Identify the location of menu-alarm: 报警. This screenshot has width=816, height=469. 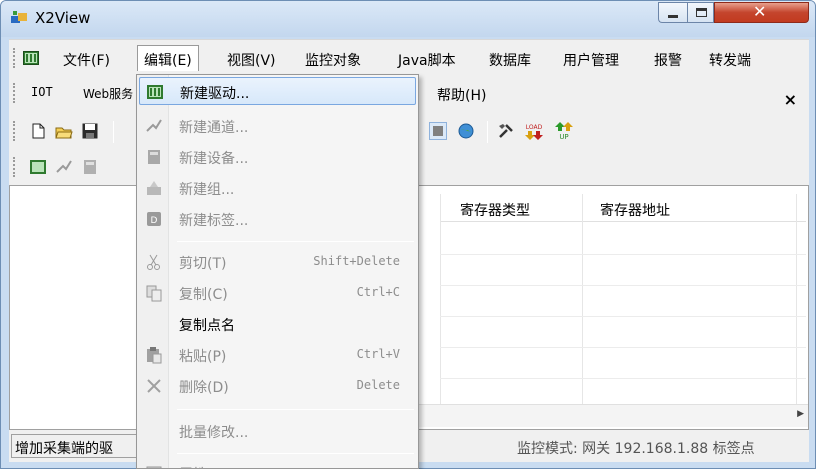
(668, 60).